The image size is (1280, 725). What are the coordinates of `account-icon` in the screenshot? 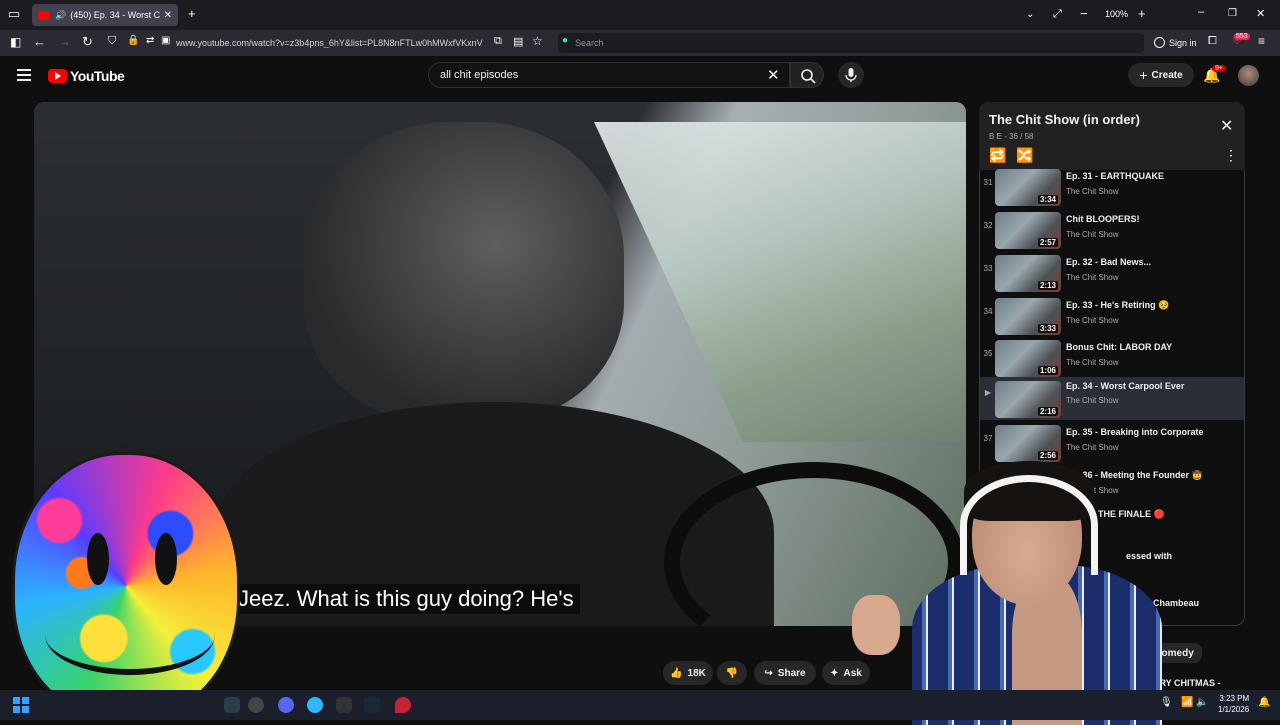 It's located at (1159, 42).